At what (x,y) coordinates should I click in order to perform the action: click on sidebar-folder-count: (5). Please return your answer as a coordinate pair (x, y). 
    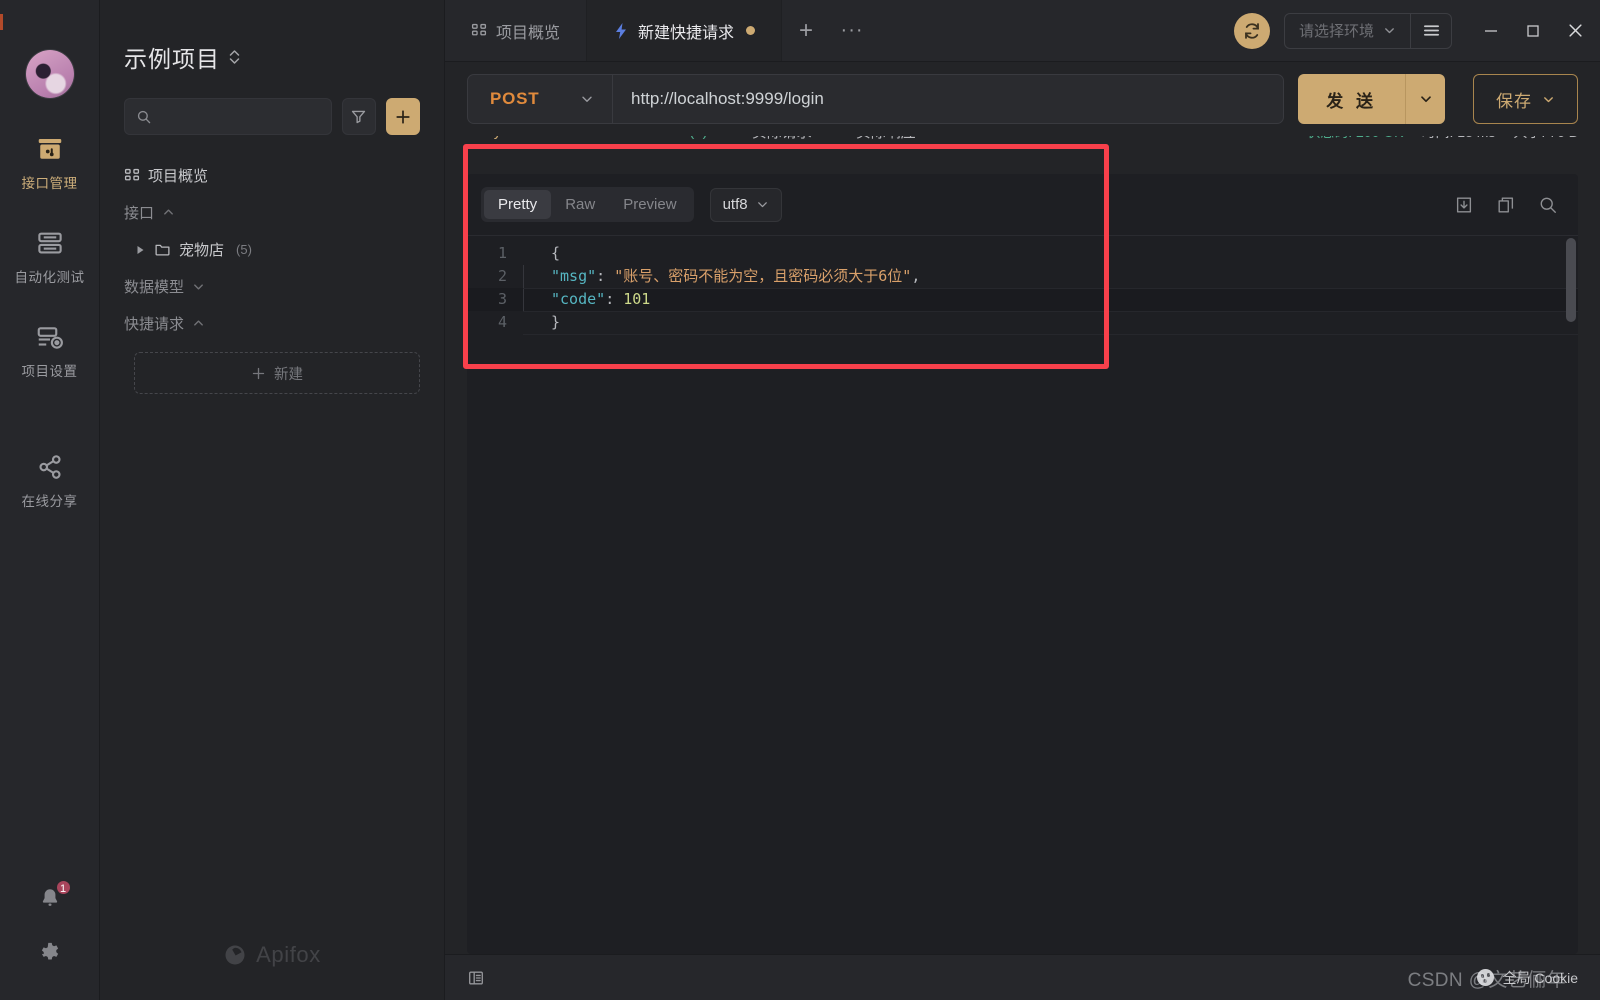
    Looking at the image, I should click on (244, 249).